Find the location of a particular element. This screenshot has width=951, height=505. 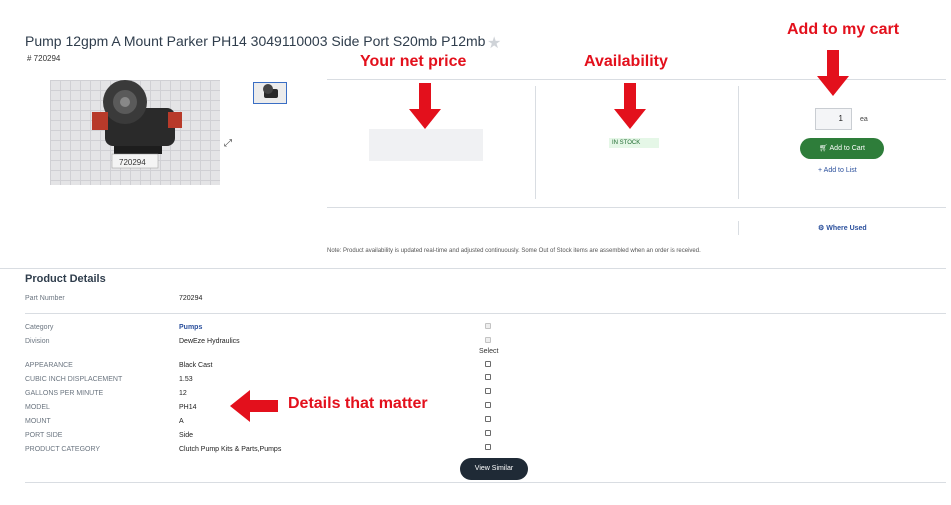

arrow-down-price-icon is located at coordinates (425, 106).